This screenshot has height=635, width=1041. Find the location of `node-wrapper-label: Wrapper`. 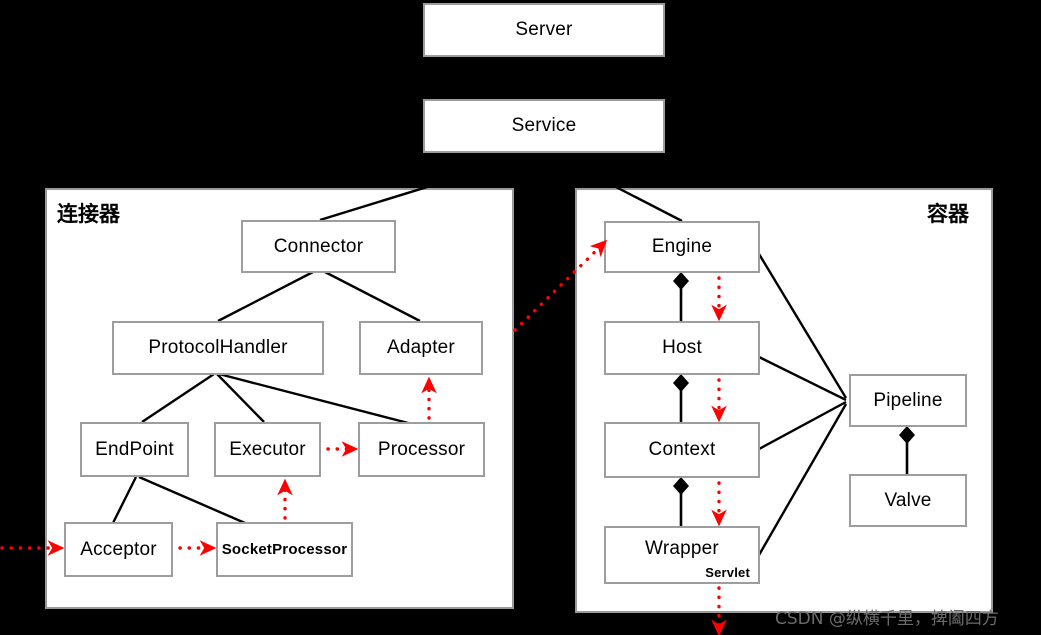

node-wrapper-label: Wrapper is located at coordinates (682, 548).